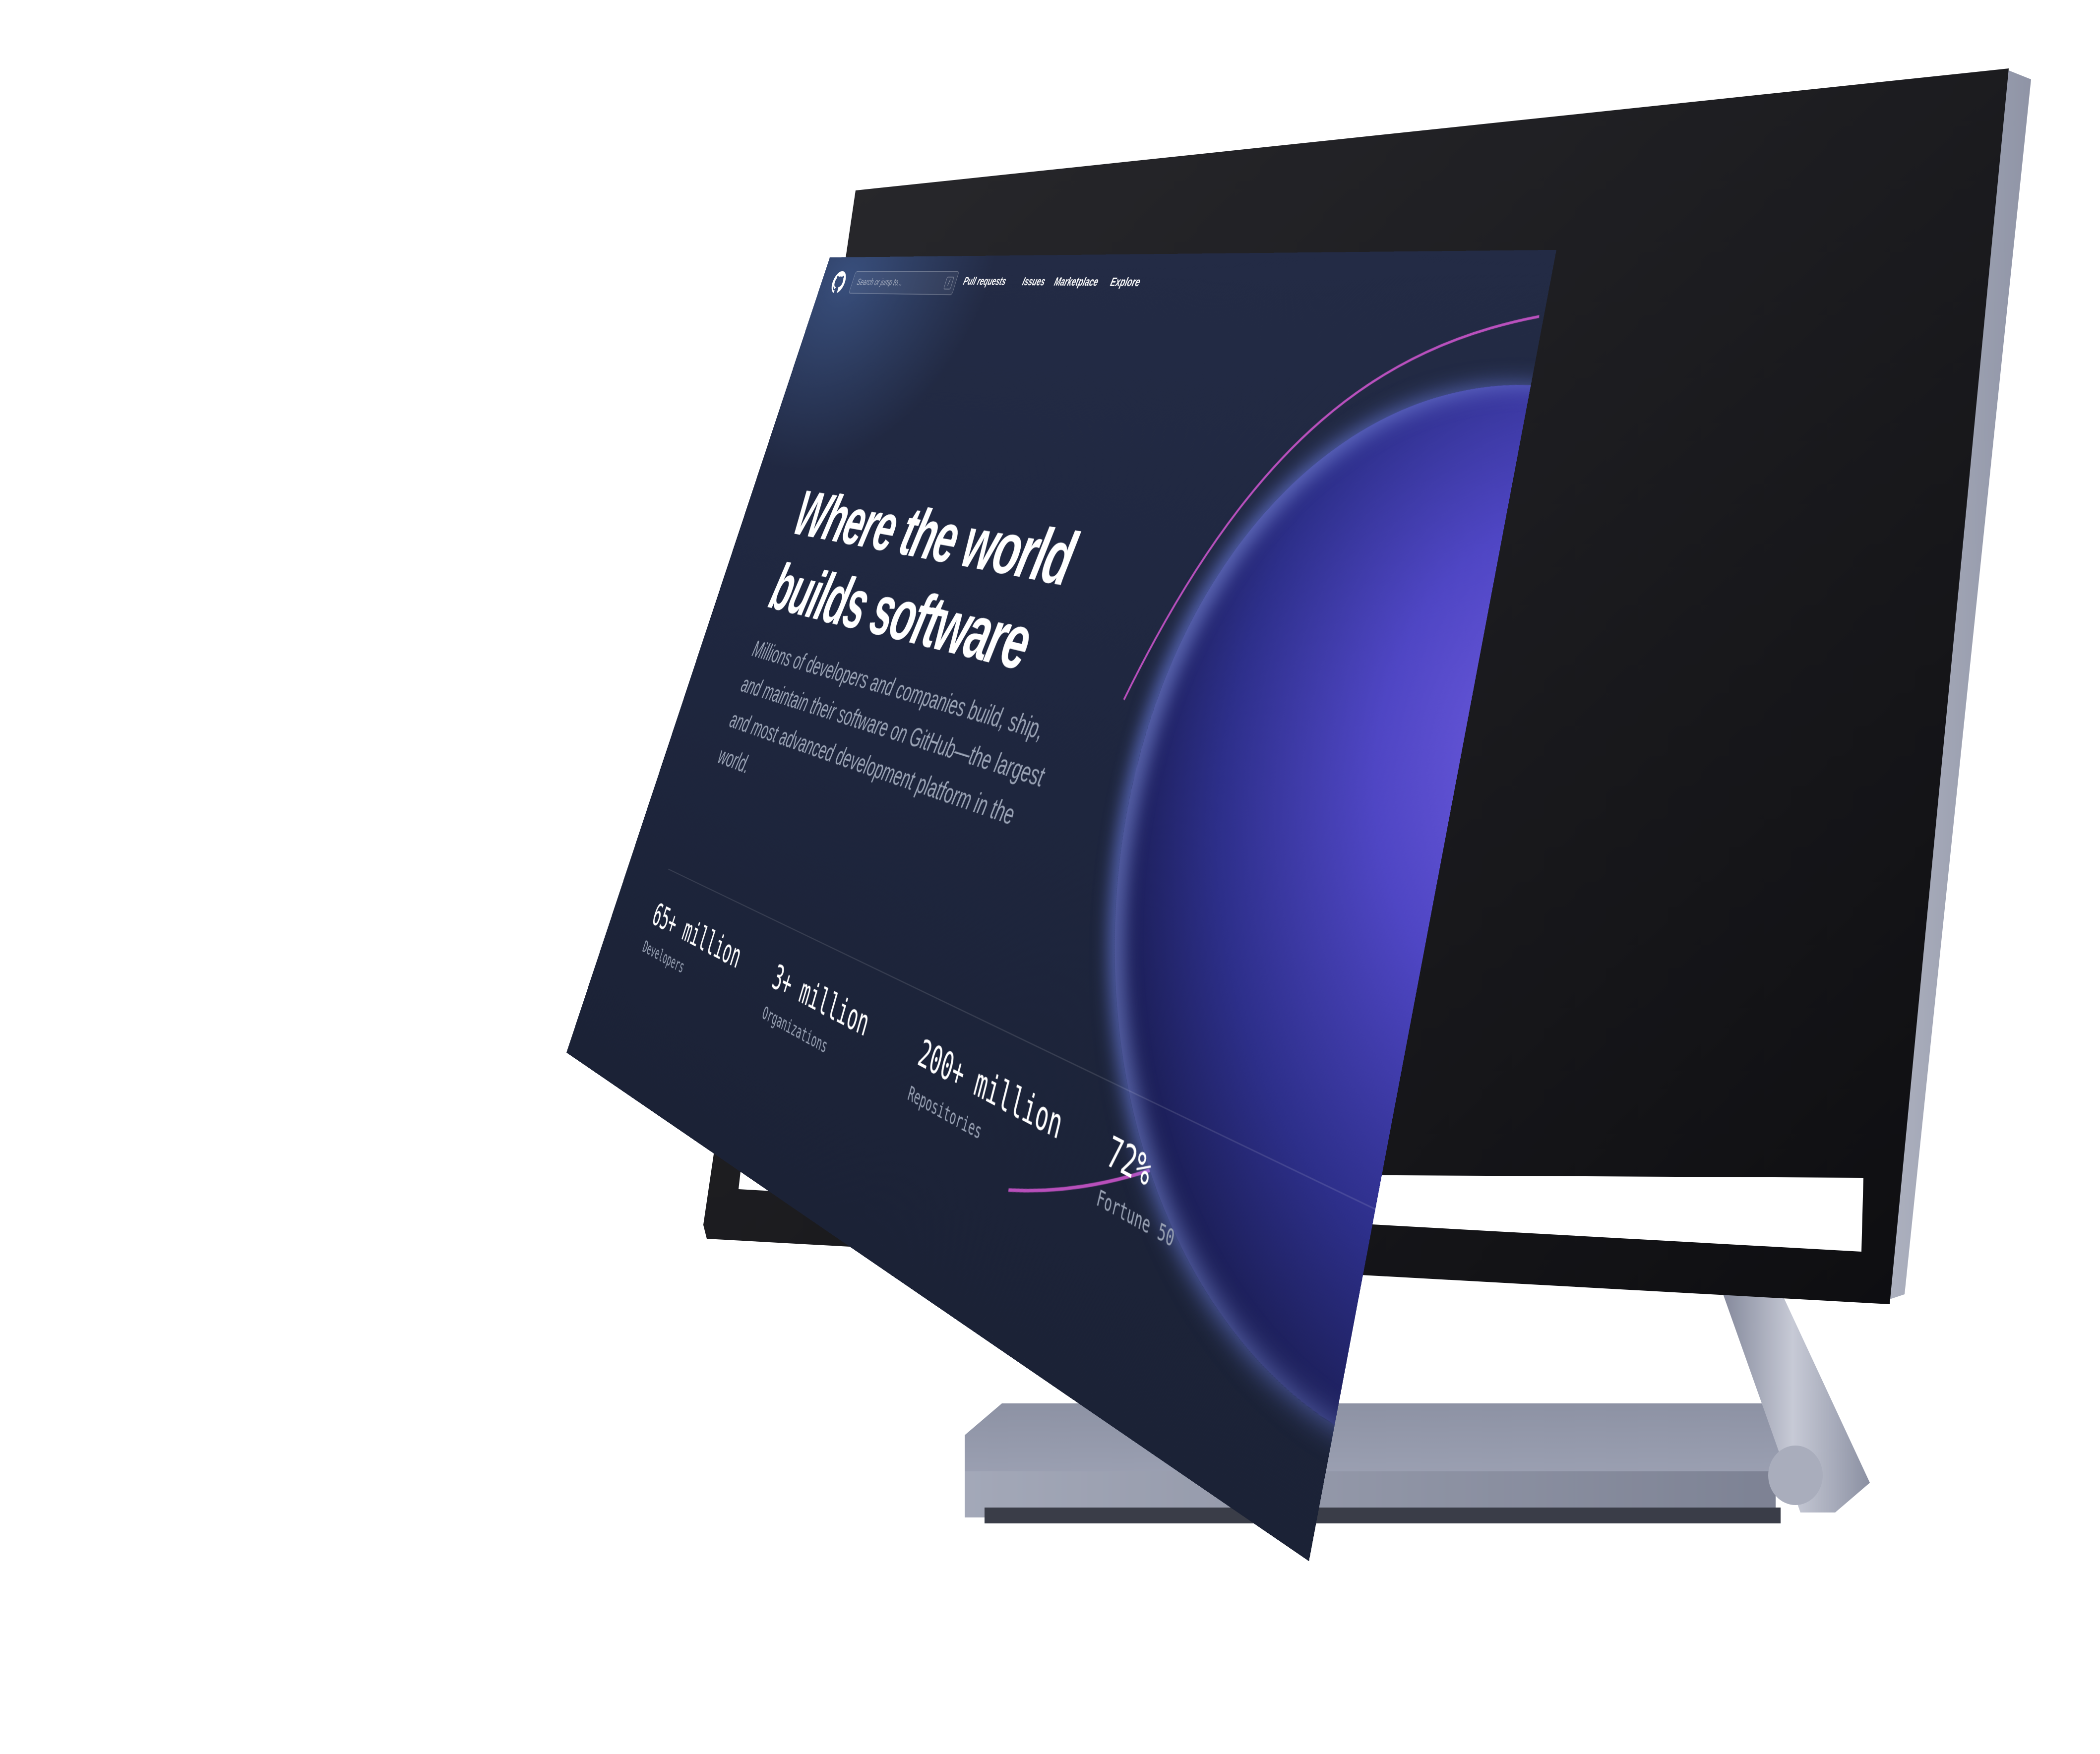 Image resolution: width=2100 pixels, height=1754 pixels. I want to click on nav-link-pull-requests: Pull requests, so click(984, 281).